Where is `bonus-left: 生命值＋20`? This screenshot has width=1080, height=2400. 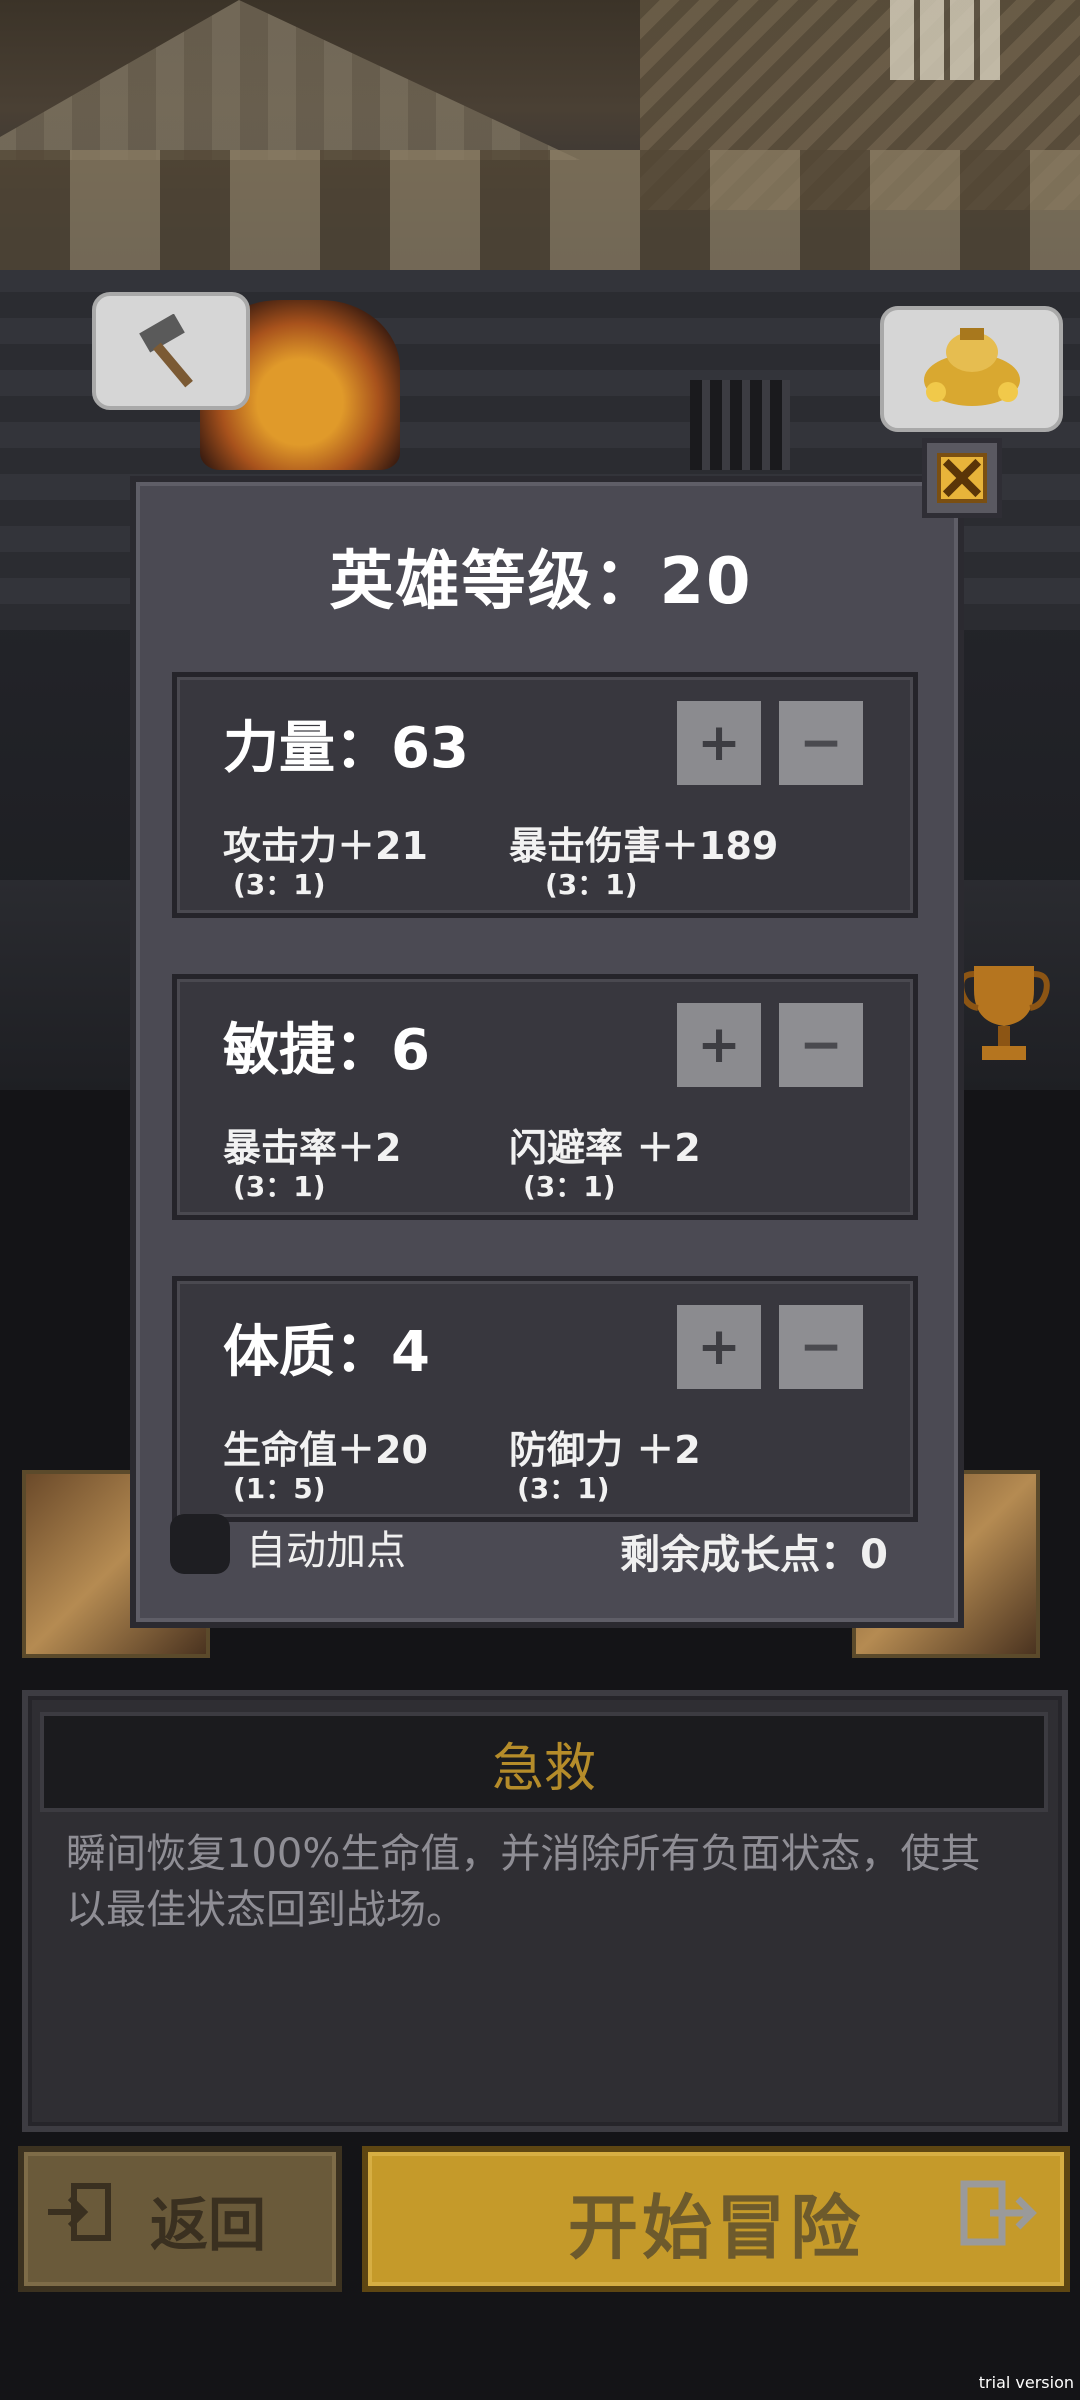
bonus-left: 生命值＋20 is located at coordinates (325, 1450).